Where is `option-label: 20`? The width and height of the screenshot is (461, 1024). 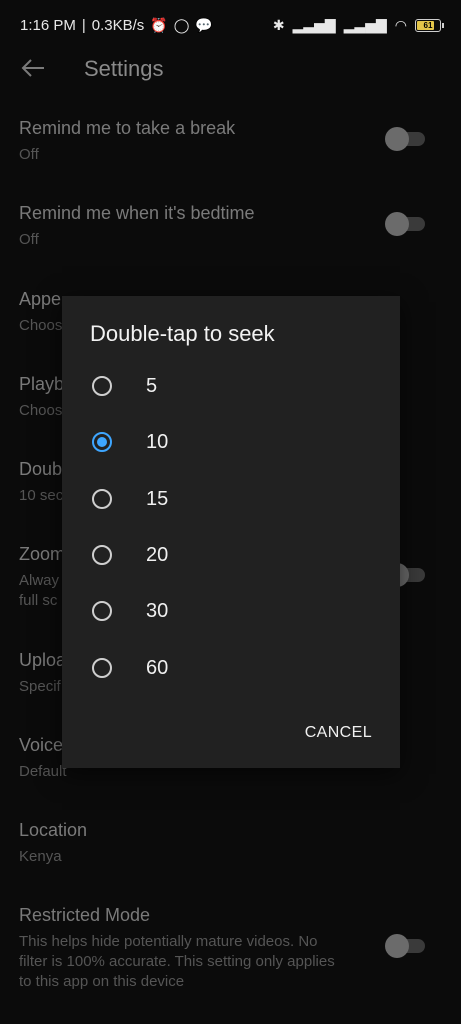
option-label: 20 is located at coordinates (157, 554).